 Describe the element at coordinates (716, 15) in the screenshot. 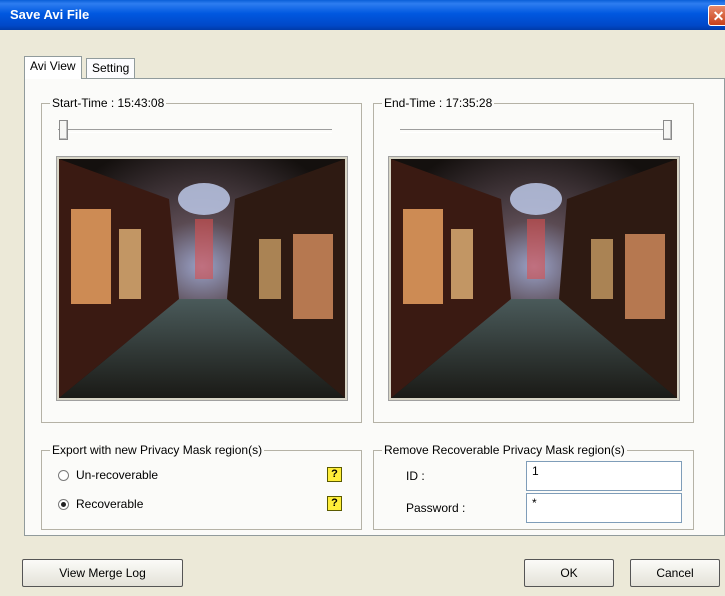

I see `close-button: ✕` at that location.